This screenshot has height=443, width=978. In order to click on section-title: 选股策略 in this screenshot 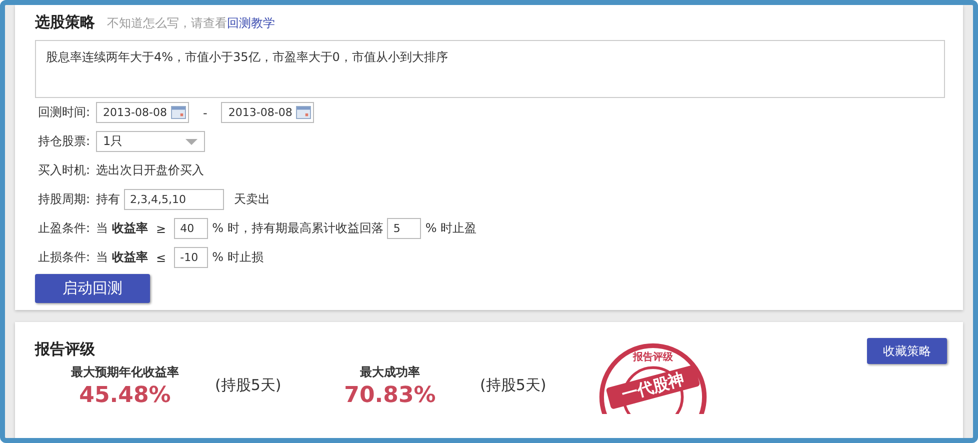, I will do `click(65, 22)`.